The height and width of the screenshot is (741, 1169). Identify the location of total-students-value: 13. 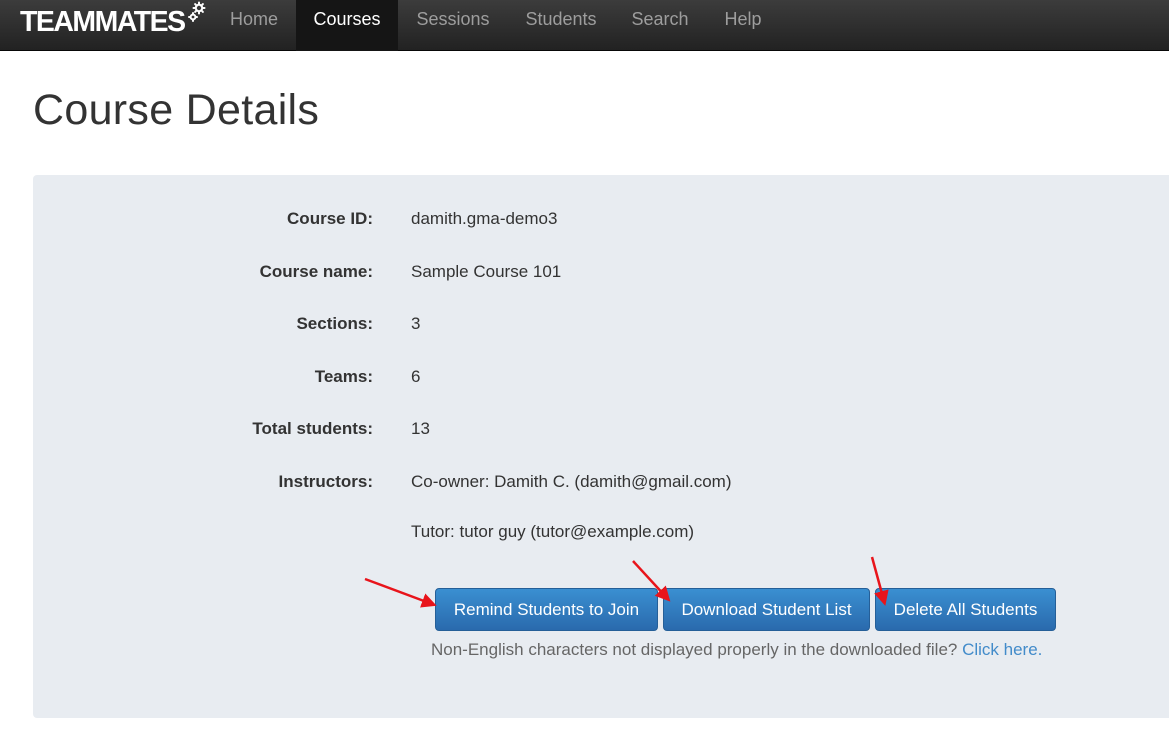
(420, 428).